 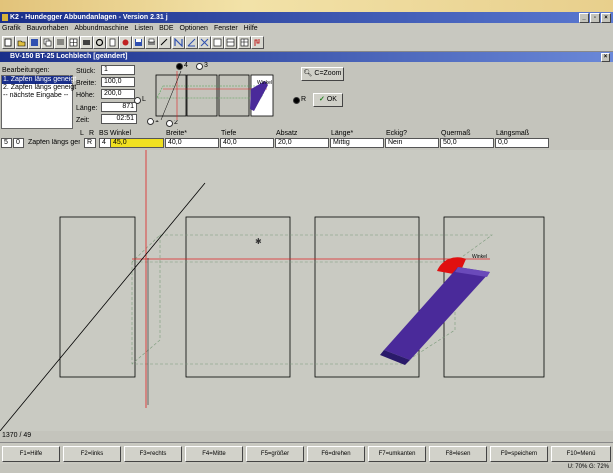 I want to click on header-bs: BS, so click(x=104, y=133).